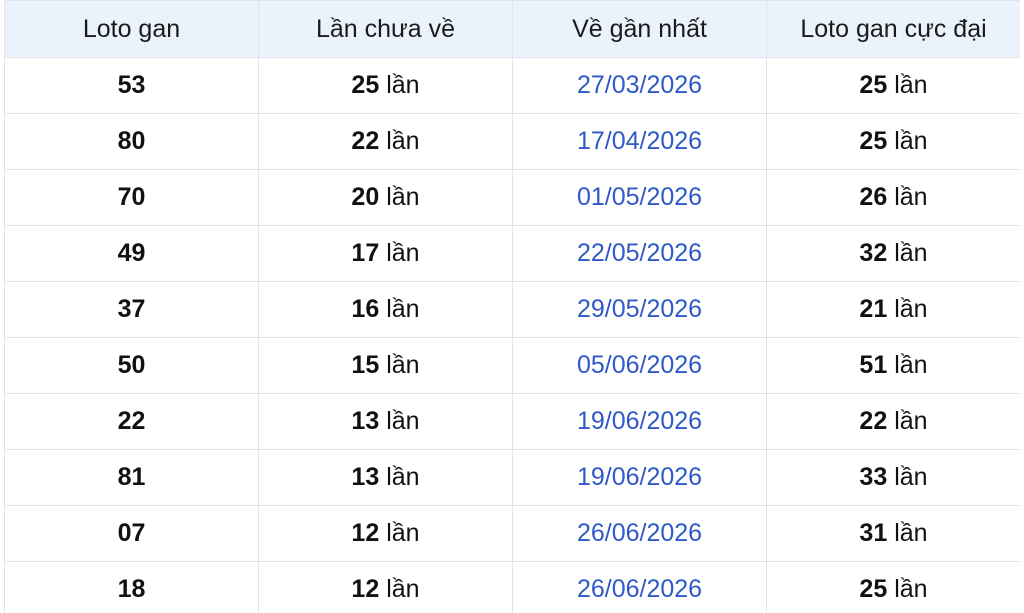  What do you see at coordinates (639, 29) in the screenshot?
I see `header-ve-gan-nhat: Về gần nhất` at bounding box center [639, 29].